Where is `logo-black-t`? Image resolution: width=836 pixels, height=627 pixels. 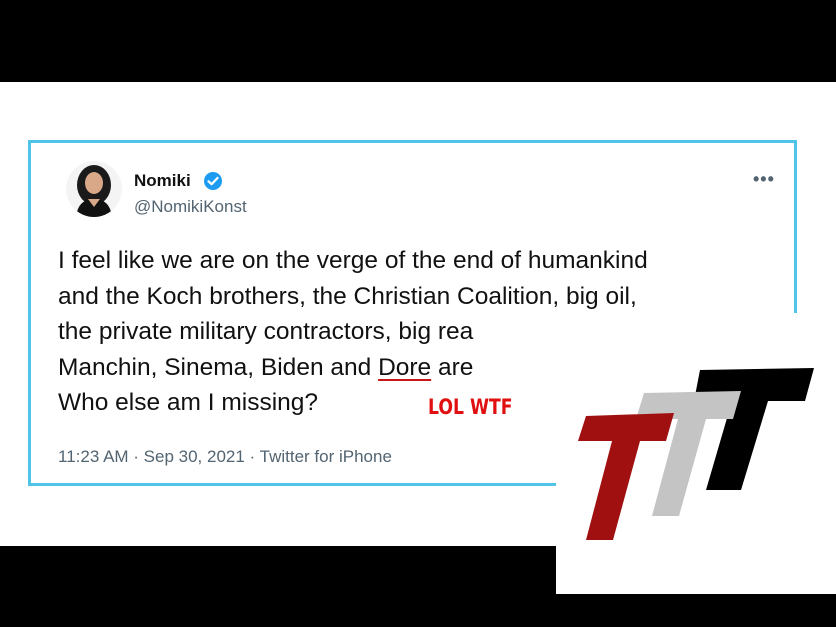
logo-black-t is located at coordinates (754, 429).